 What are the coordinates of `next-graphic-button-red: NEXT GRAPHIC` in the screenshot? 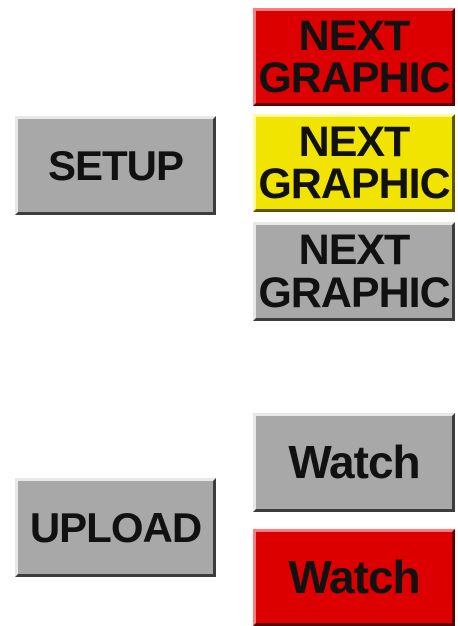 It's located at (354, 57).